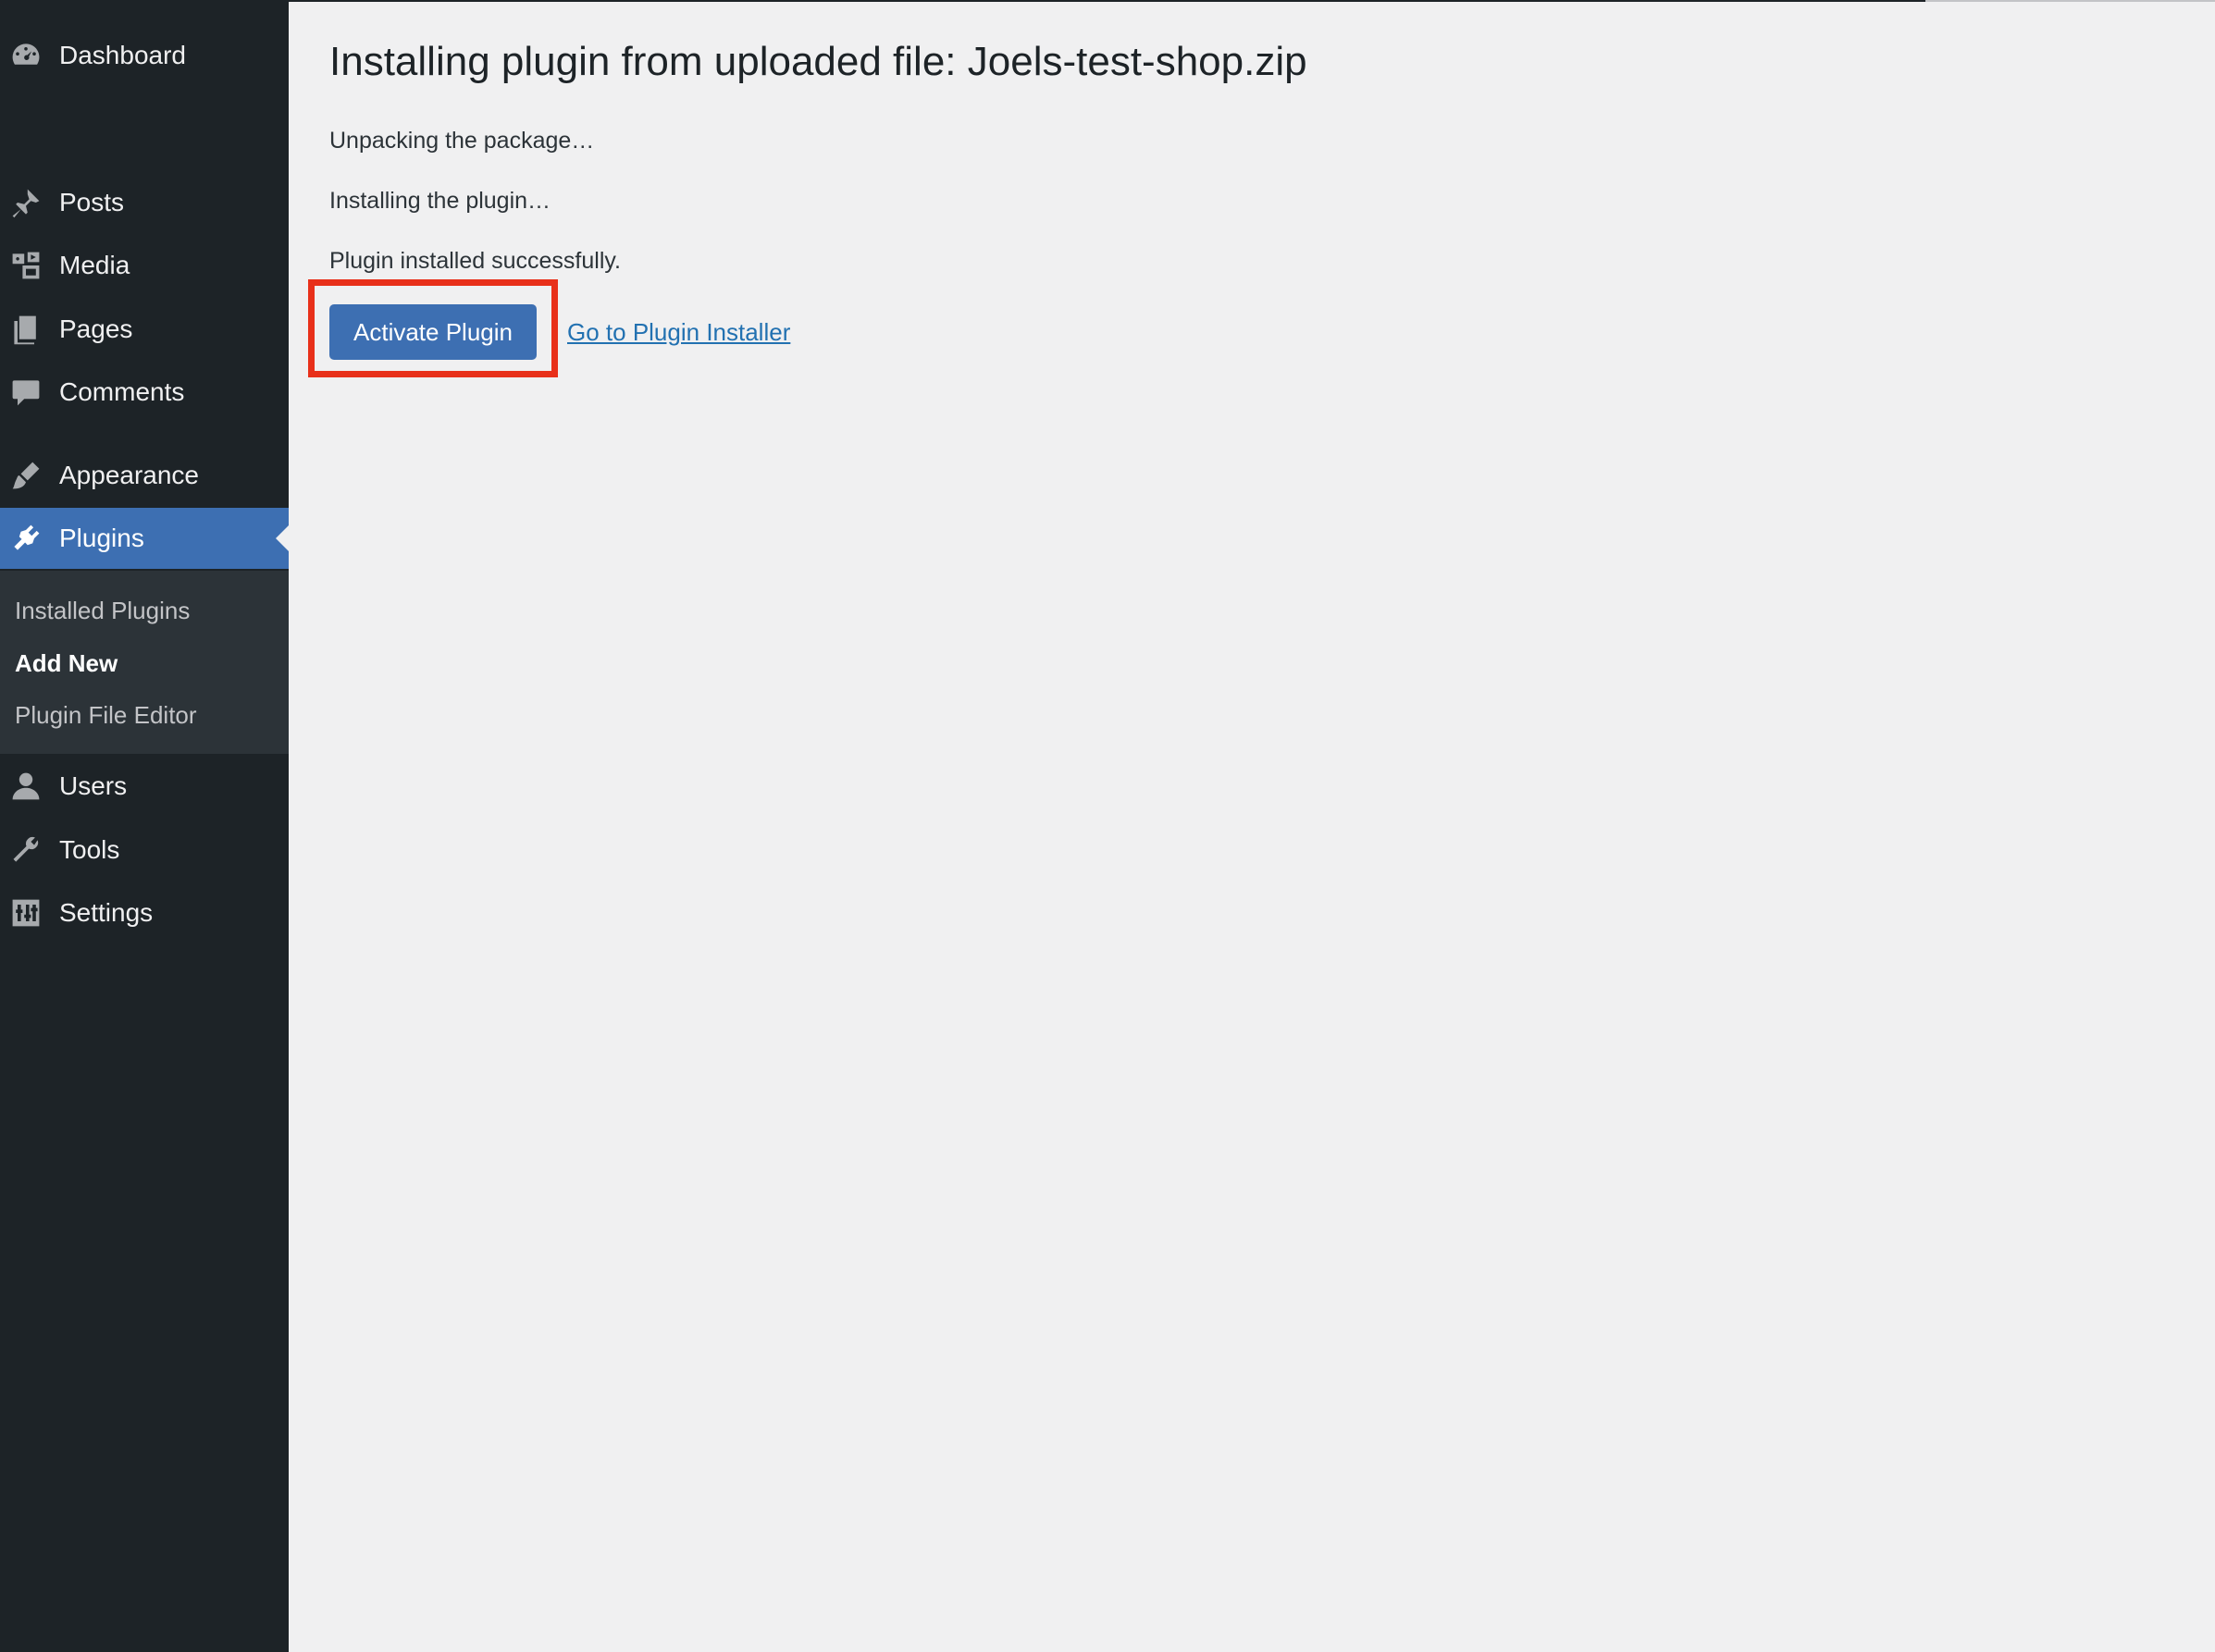 This screenshot has width=2215, height=1652. What do you see at coordinates (106, 715) in the screenshot?
I see `submenu-item-plugin-file-editor: Plugin File Editor` at bounding box center [106, 715].